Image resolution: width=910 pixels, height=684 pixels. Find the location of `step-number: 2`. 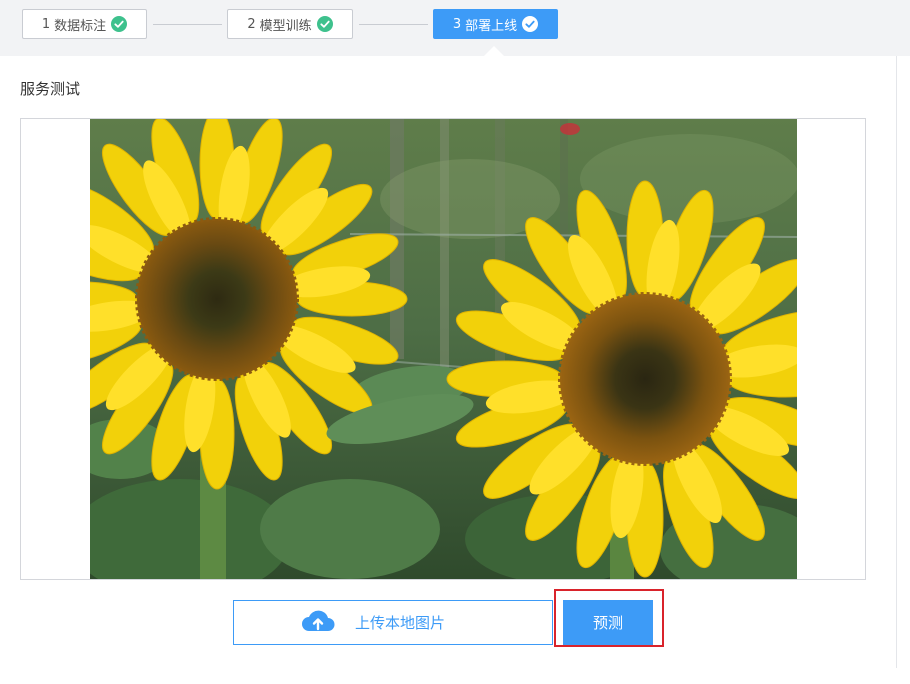

step-number: 2 is located at coordinates (251, 24).